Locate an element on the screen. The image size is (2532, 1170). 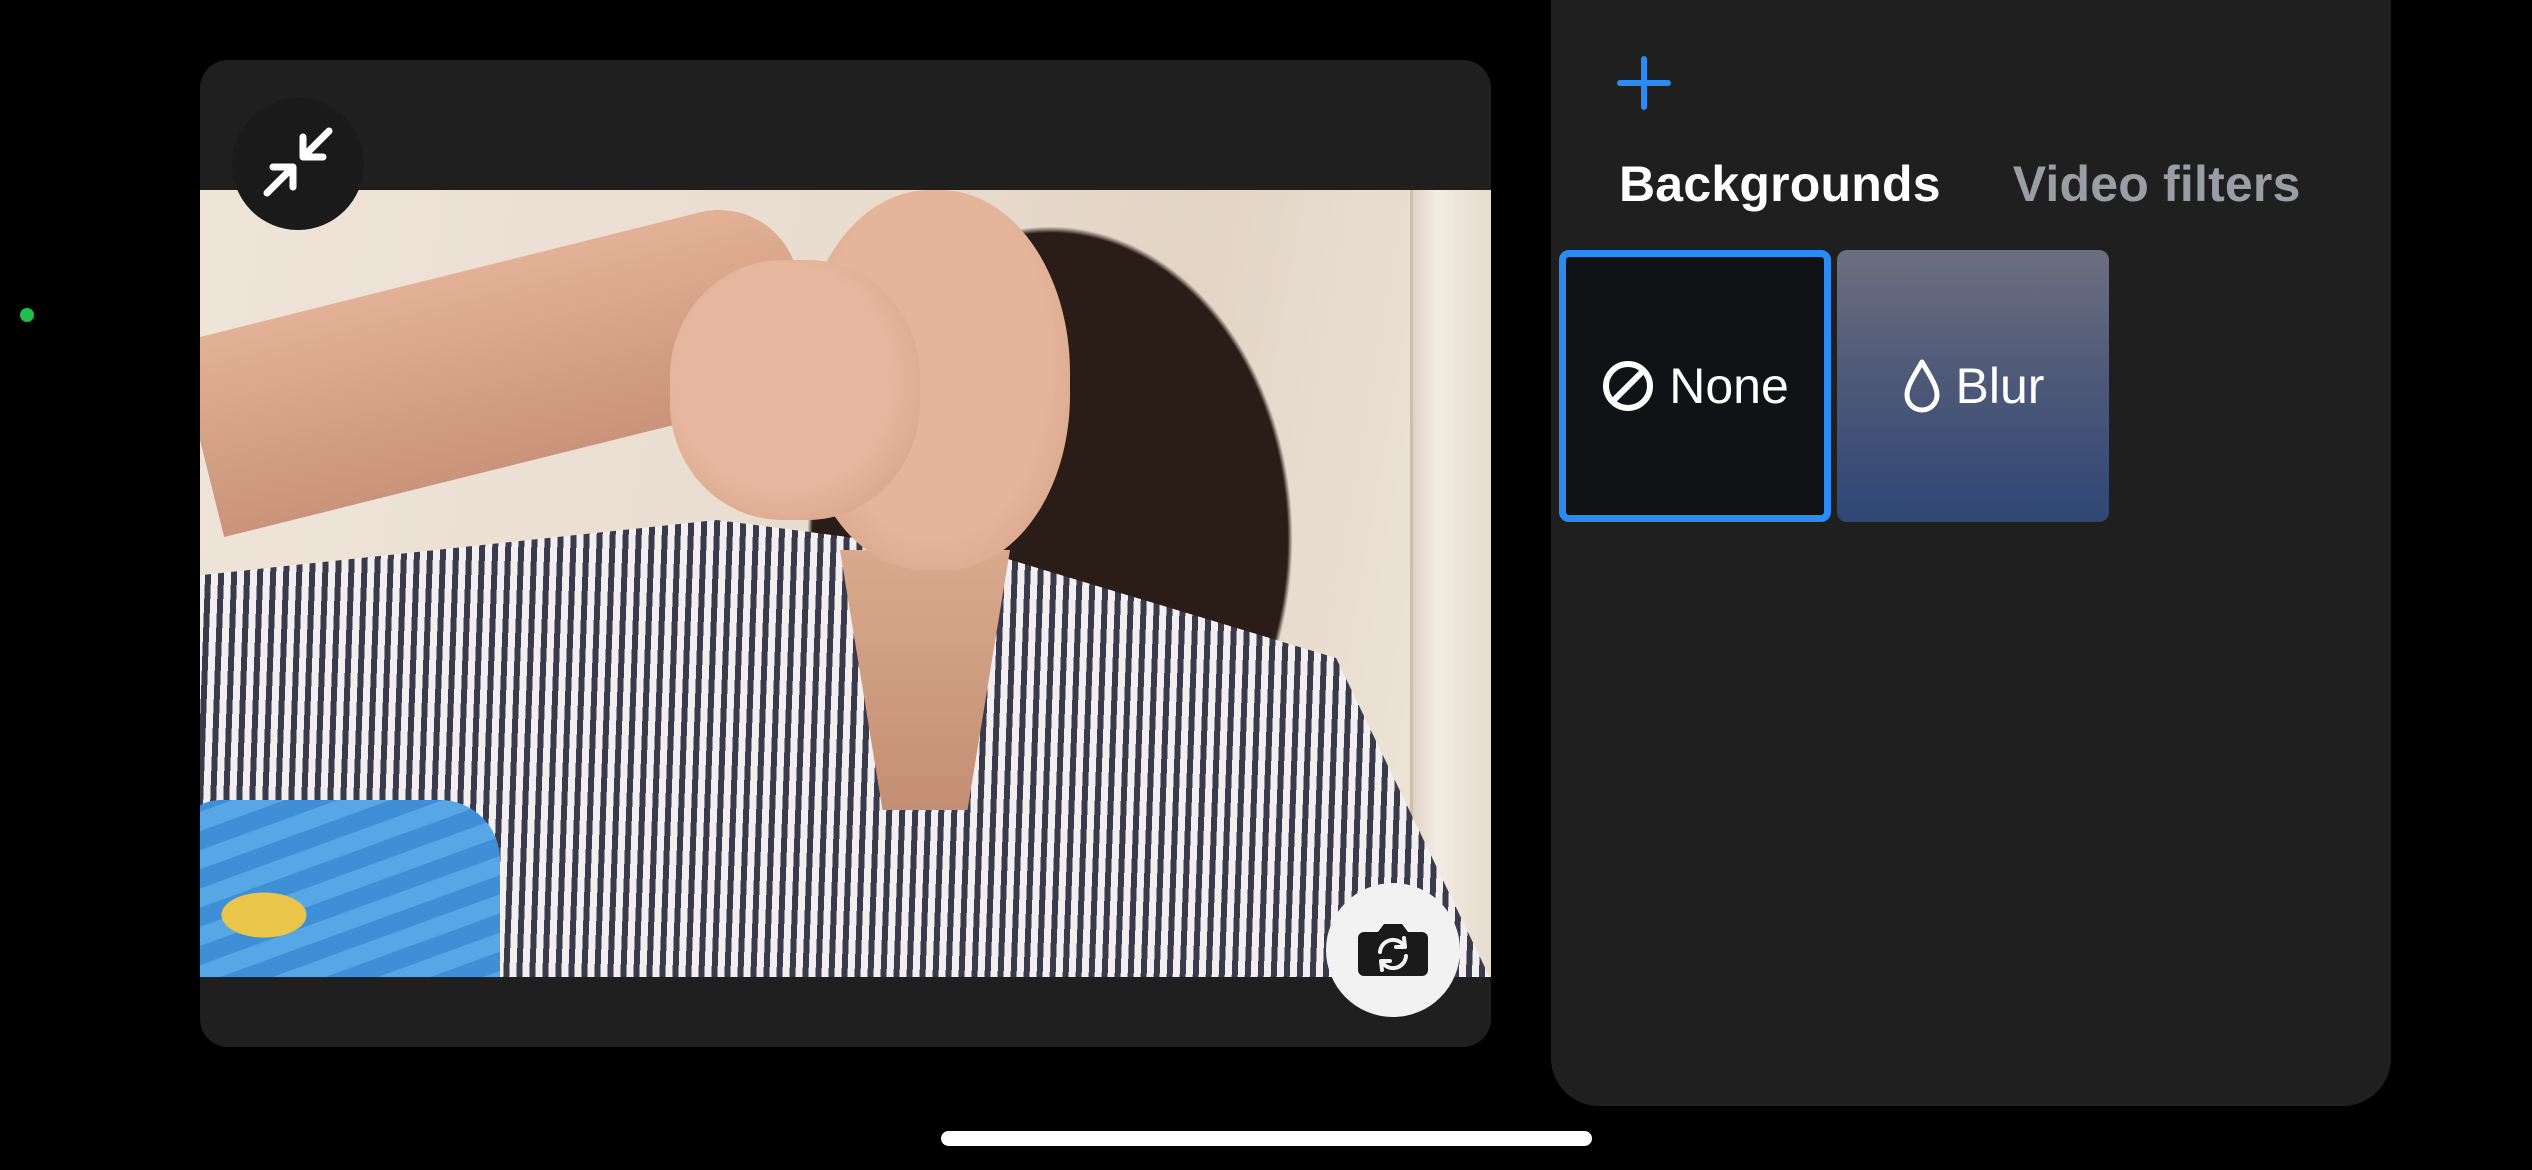
effects-tabs: Backgrounds Video filters is located at coordinates (1960, 184).